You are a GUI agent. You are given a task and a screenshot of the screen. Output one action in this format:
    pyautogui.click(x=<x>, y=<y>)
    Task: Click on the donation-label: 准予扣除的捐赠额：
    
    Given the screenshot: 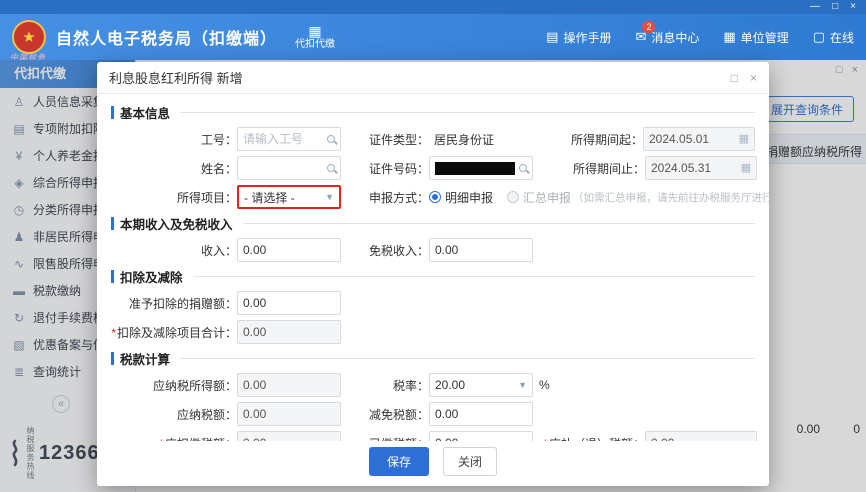 What is the action you would take?
    pyautogui.click(x=182, y=303)
    